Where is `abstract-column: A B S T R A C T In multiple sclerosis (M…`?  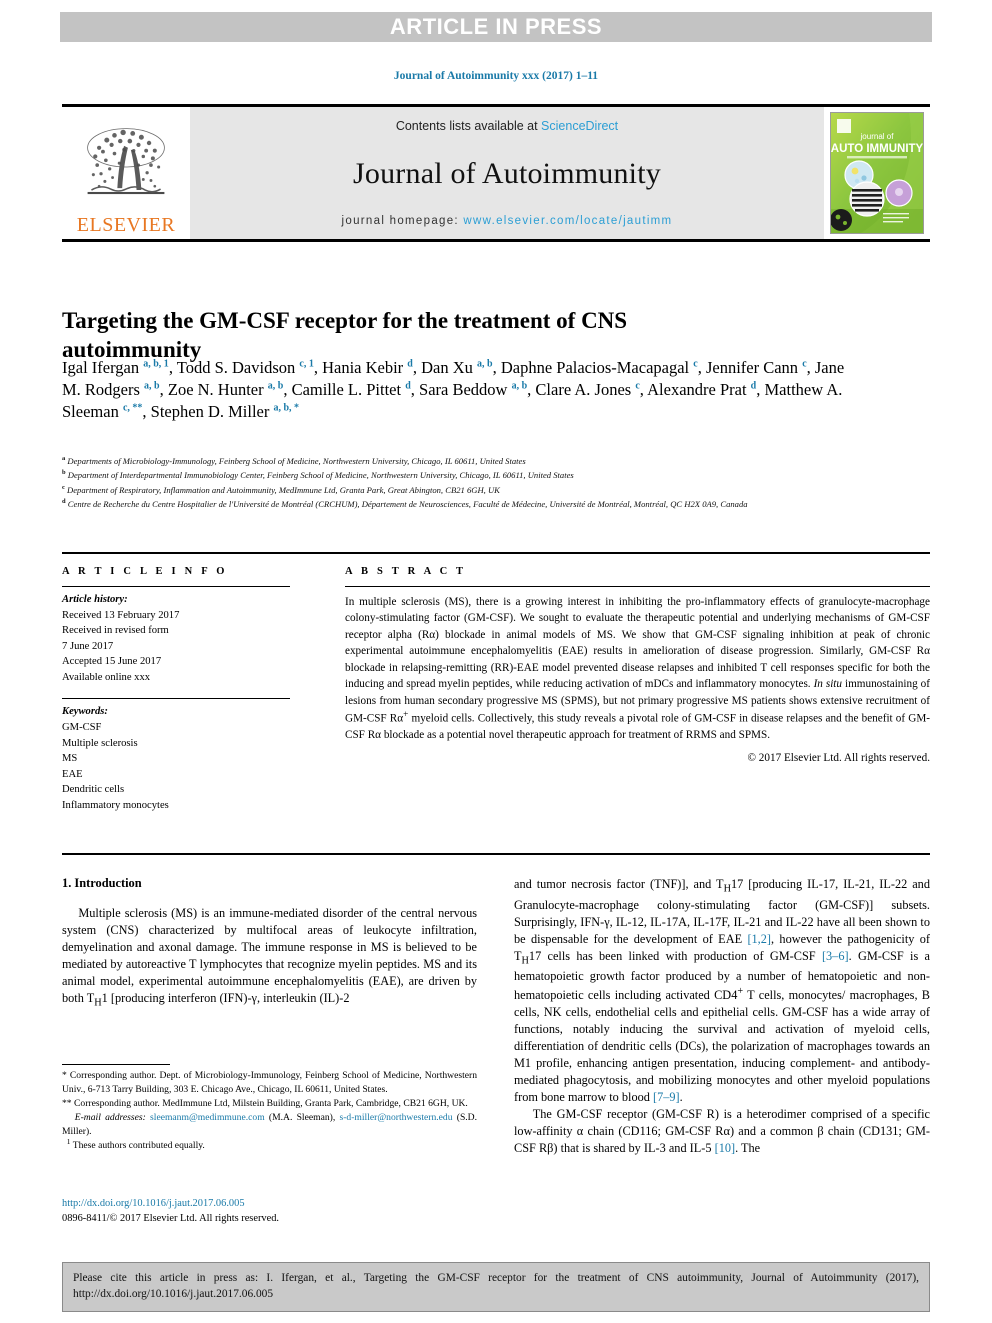
abstract-column: A B S T R A C T In multiple sclerosis (M… is located at coordinates (637, 665).